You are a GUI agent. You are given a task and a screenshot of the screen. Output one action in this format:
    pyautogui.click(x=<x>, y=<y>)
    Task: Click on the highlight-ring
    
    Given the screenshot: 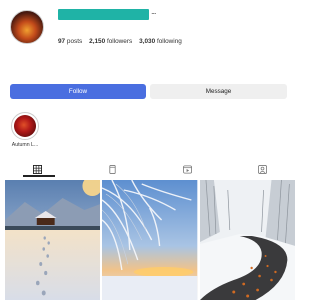 What is the action you would take?
    pyautogui.click(x=25, y=126)
    